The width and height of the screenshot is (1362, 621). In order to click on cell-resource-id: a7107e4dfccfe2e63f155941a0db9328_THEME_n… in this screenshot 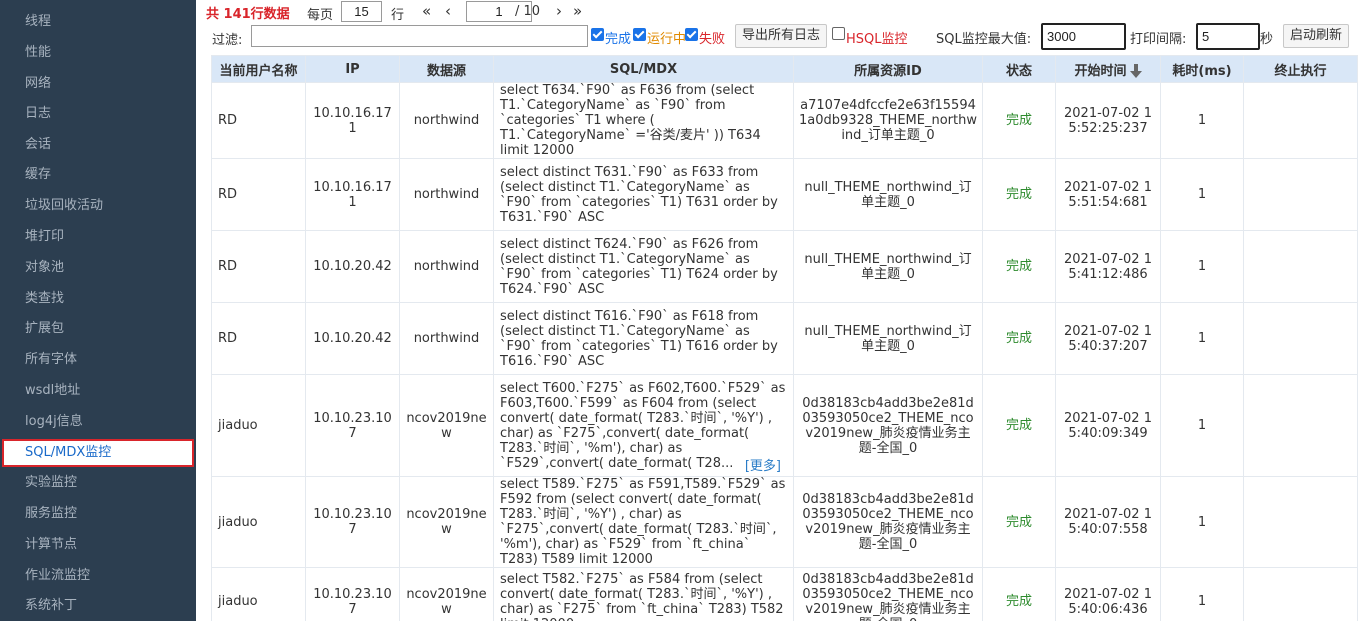, I will do `click(888, 120)`.